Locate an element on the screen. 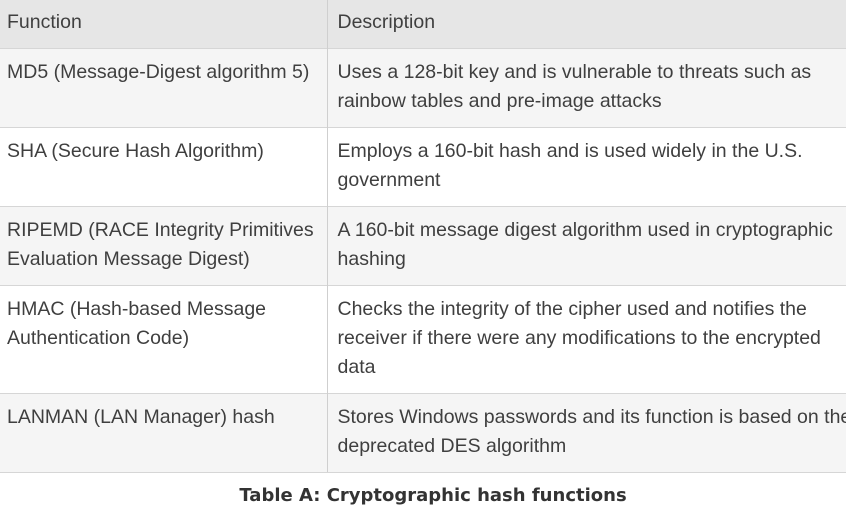 This screenshot has width=846, height=516. header-function: Function is located at coordinates (163, 24).